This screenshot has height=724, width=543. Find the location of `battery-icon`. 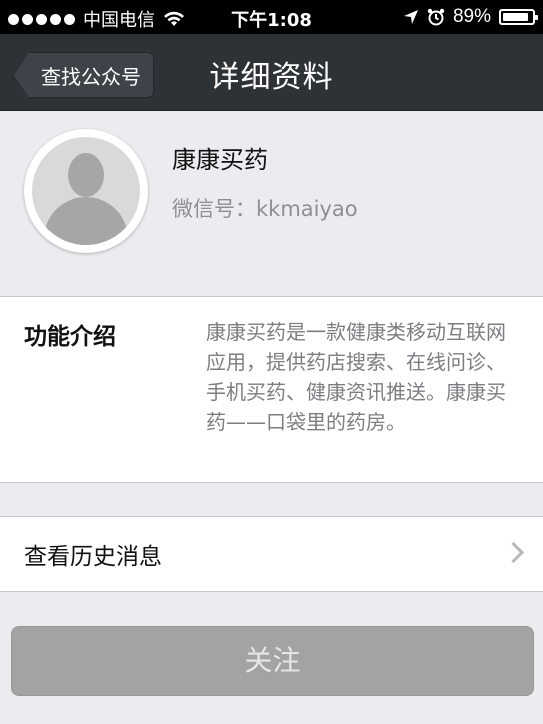

battery-icon is located at coordinates (518, 17).